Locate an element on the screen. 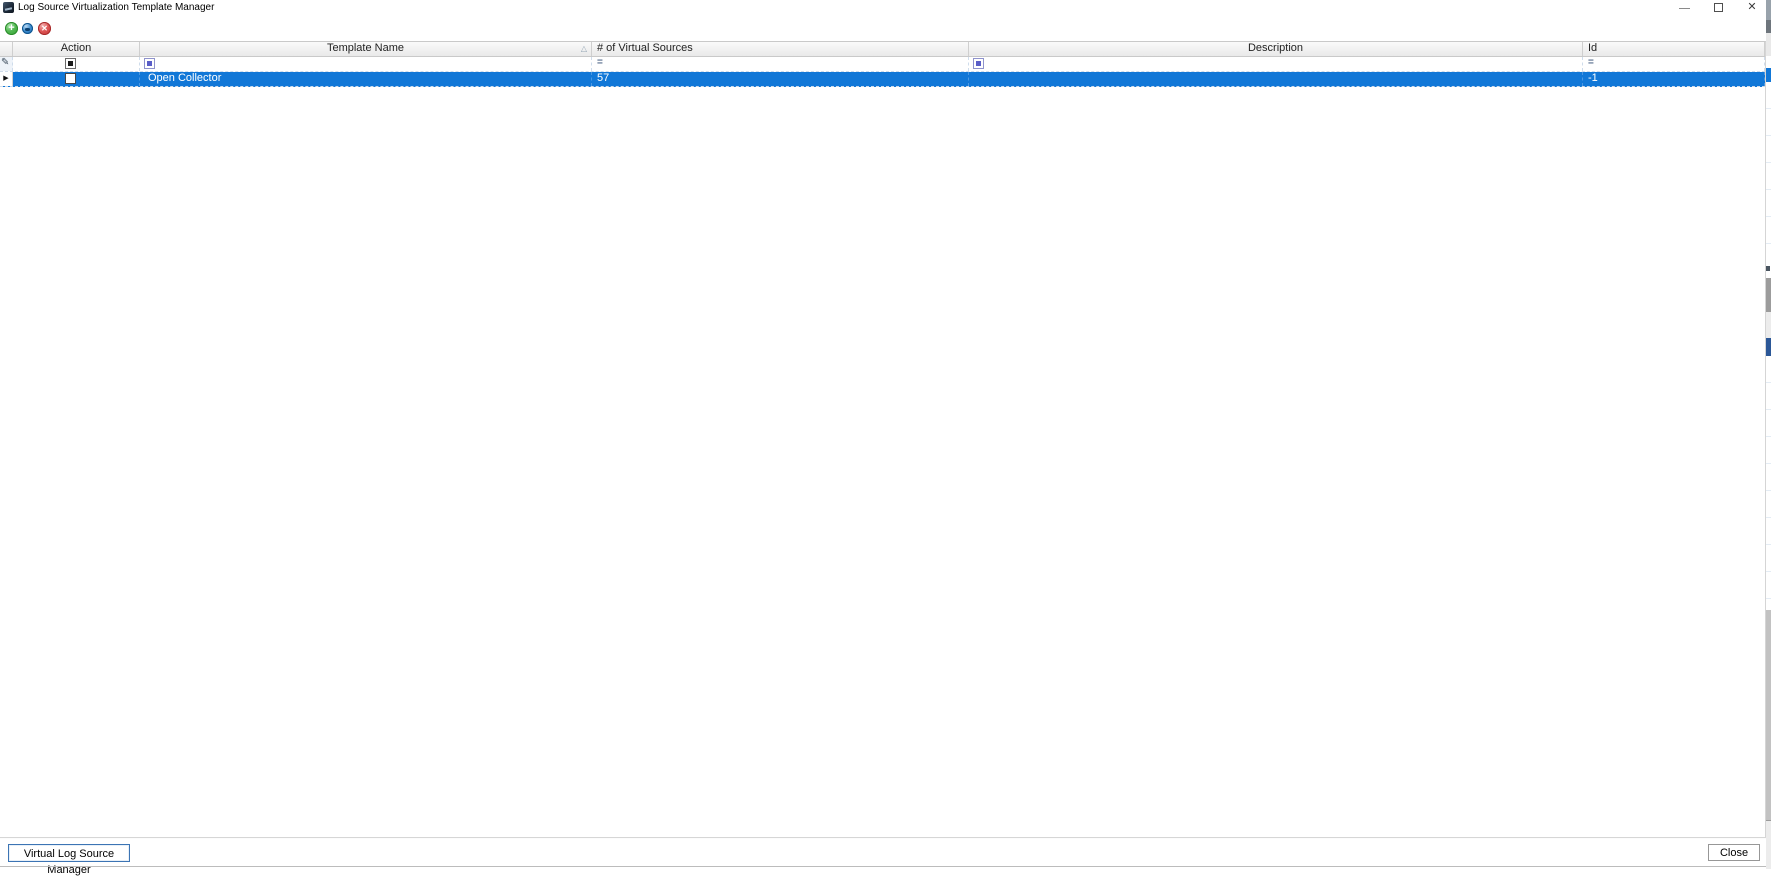  filter-row-pencil-icon: ✎ is located at coordinates (6, 64).